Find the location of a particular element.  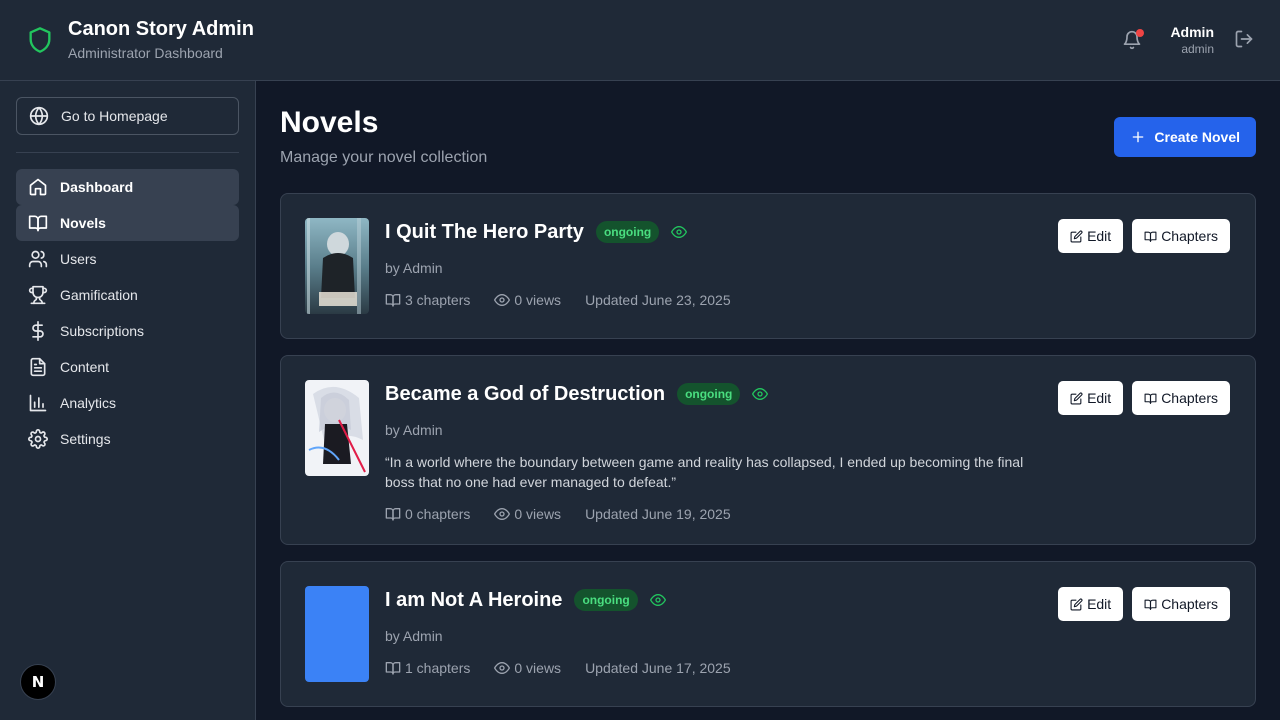

create-novel-label: Create Novel is located at coordinates (1197, 137).